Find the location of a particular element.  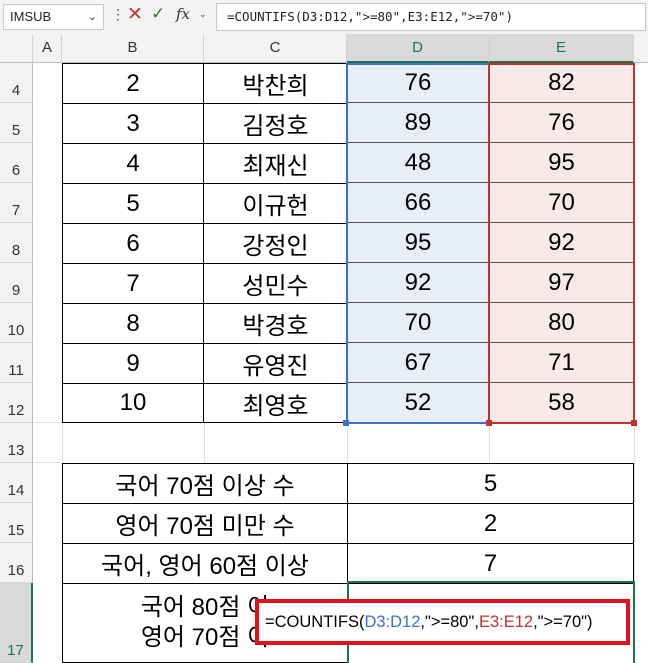

range-e-handle-right is located at coordinates (634, 423).